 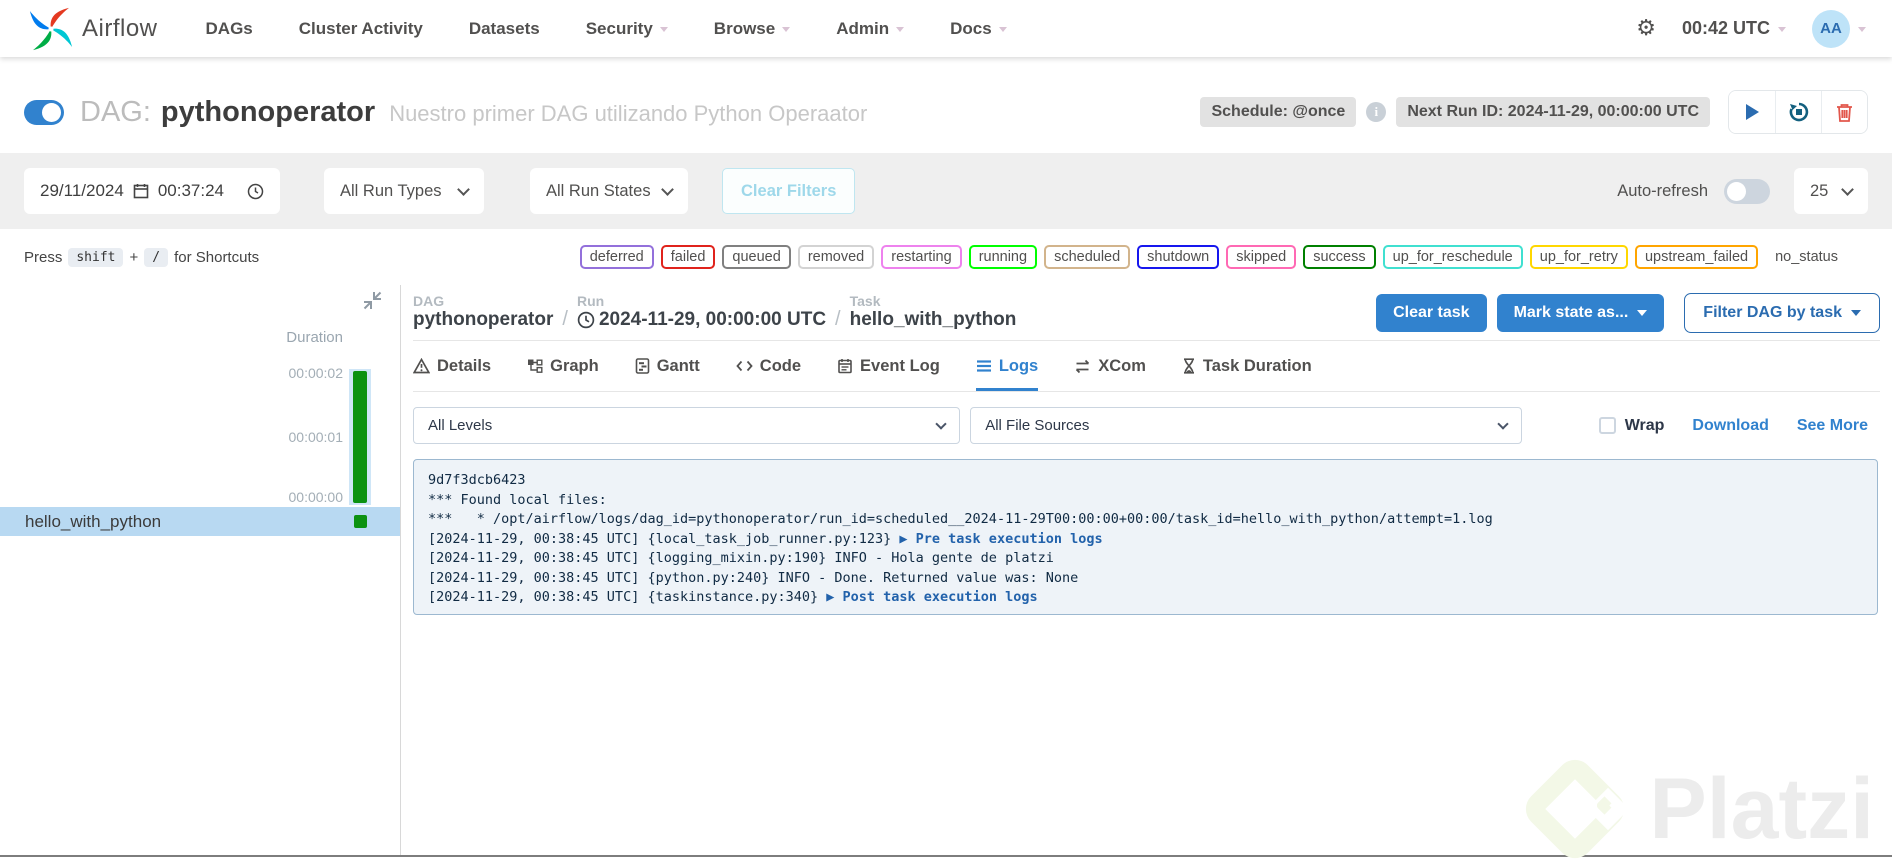 What do you see at coordinates (152, 191) in the screenshot?
I see `base-date-input: 29/11/2024 00:37:24` at bounding box center [152, 191].